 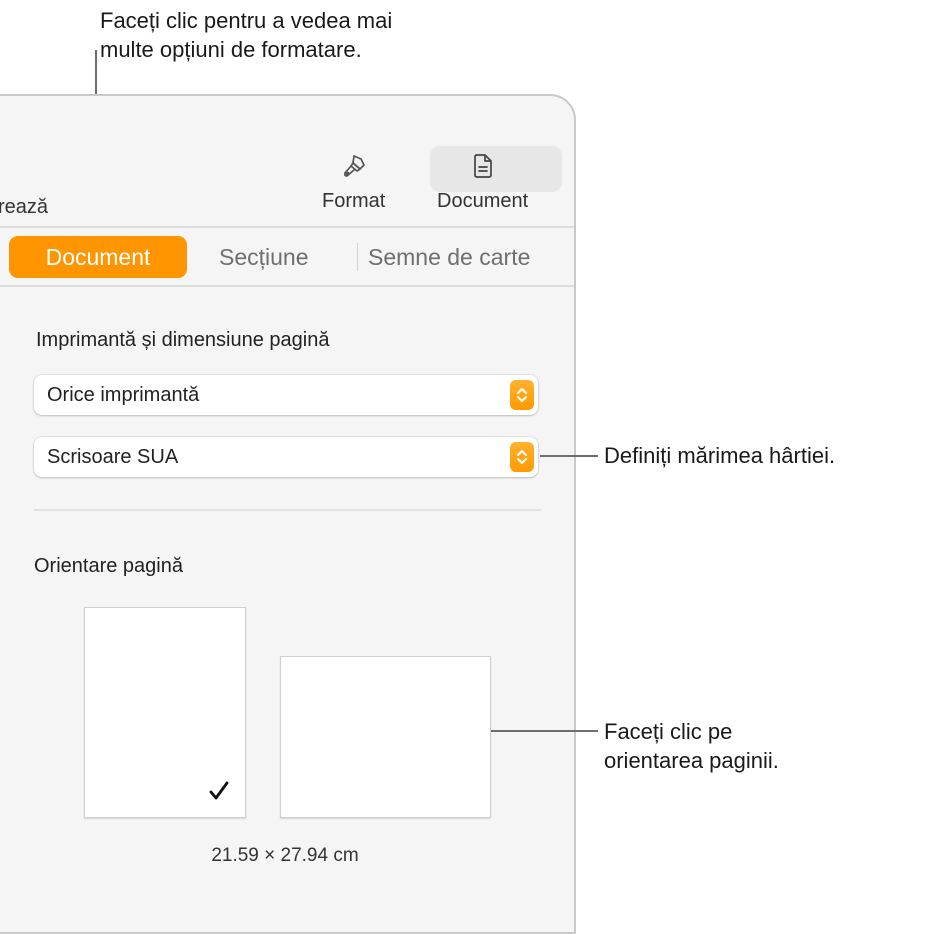 I want to click on printer-popup-value: Orice imprimantă, so click(x=123, y=394).